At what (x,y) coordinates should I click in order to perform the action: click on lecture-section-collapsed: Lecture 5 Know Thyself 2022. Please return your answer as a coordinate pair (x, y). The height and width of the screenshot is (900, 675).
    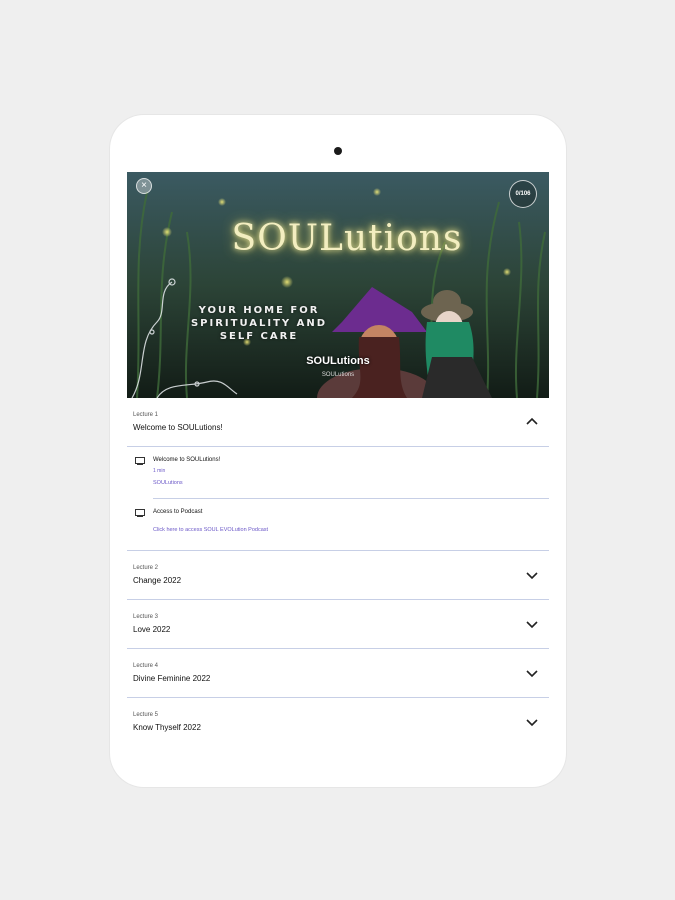
    Looking at the image, I should click on (338, 722).